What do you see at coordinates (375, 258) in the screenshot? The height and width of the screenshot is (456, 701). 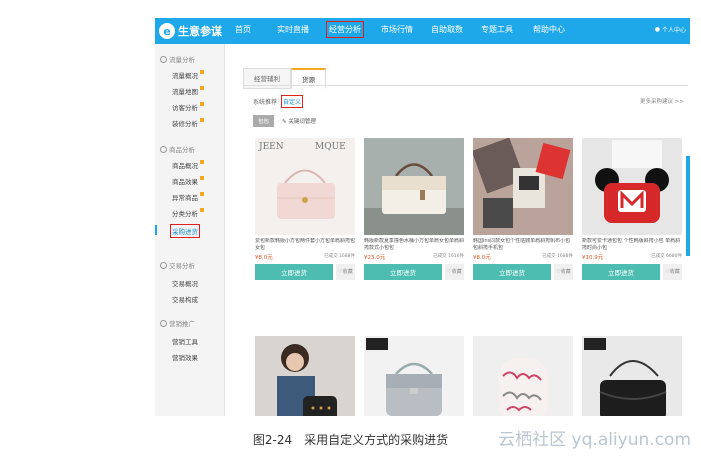 I see `product-price: ¥23.0元` at bounding box center [375, 258].